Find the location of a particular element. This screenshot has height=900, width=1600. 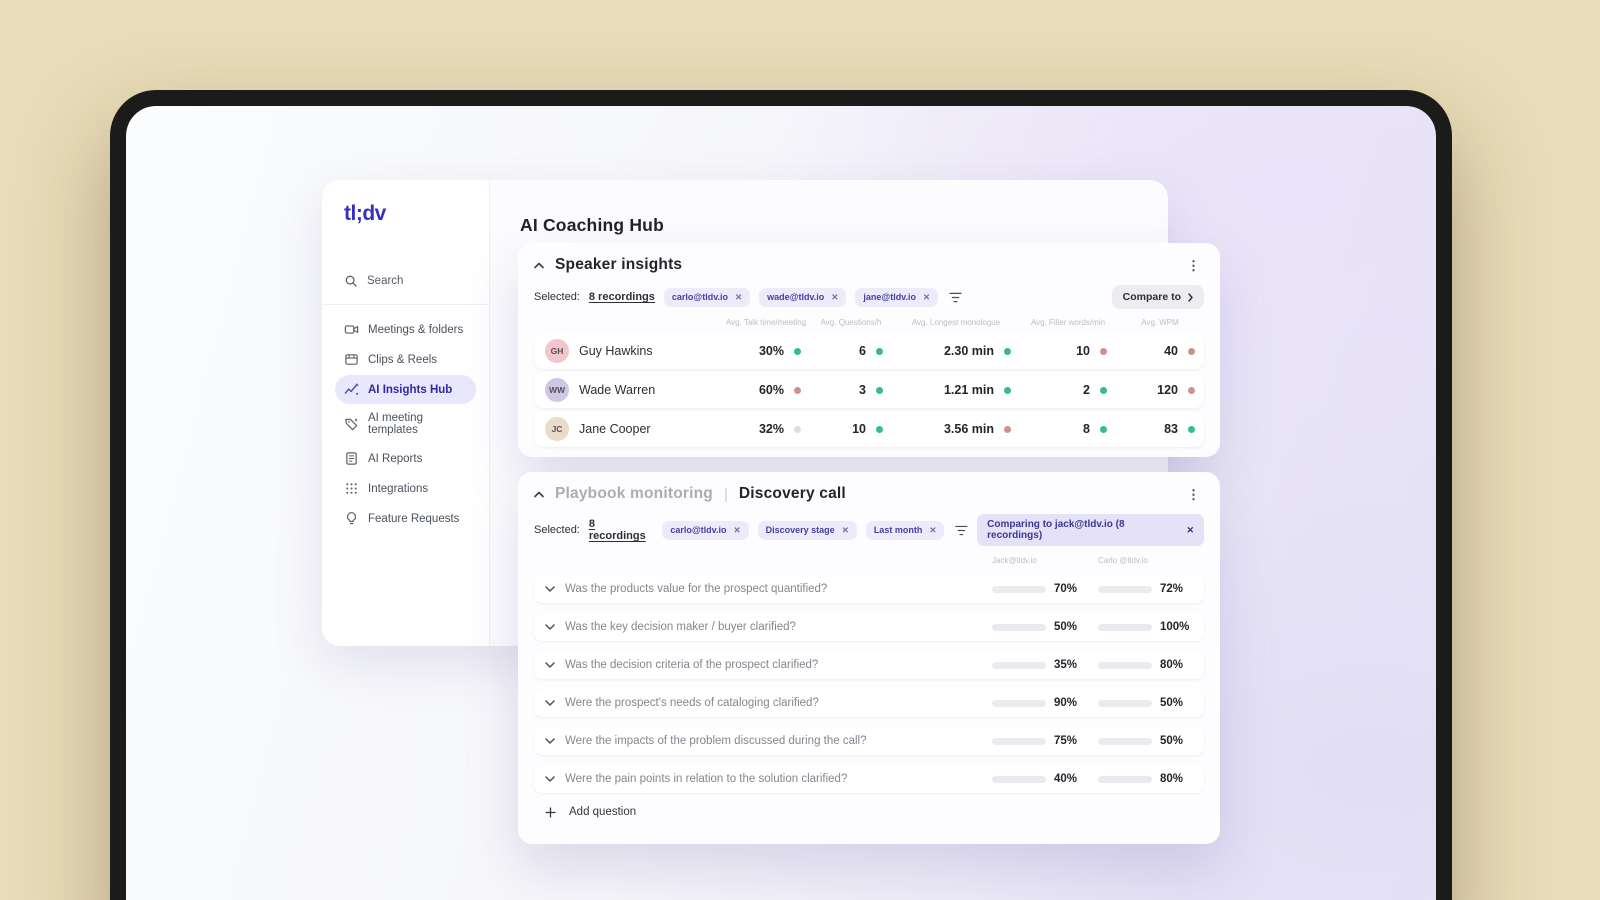

filter-chip-label: jane@tldv.io is located at coordinates (890, 297).